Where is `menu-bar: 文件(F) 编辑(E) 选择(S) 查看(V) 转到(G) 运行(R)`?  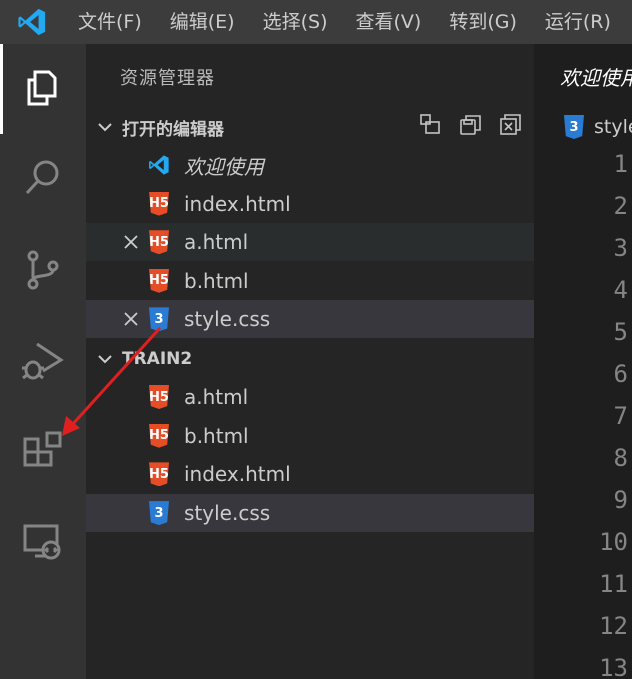 menu-bar: 文件(F) 编辑(E) 选择(S) 查看(V) 转到(G) 运行(R) is located at coordinates (316, 22).